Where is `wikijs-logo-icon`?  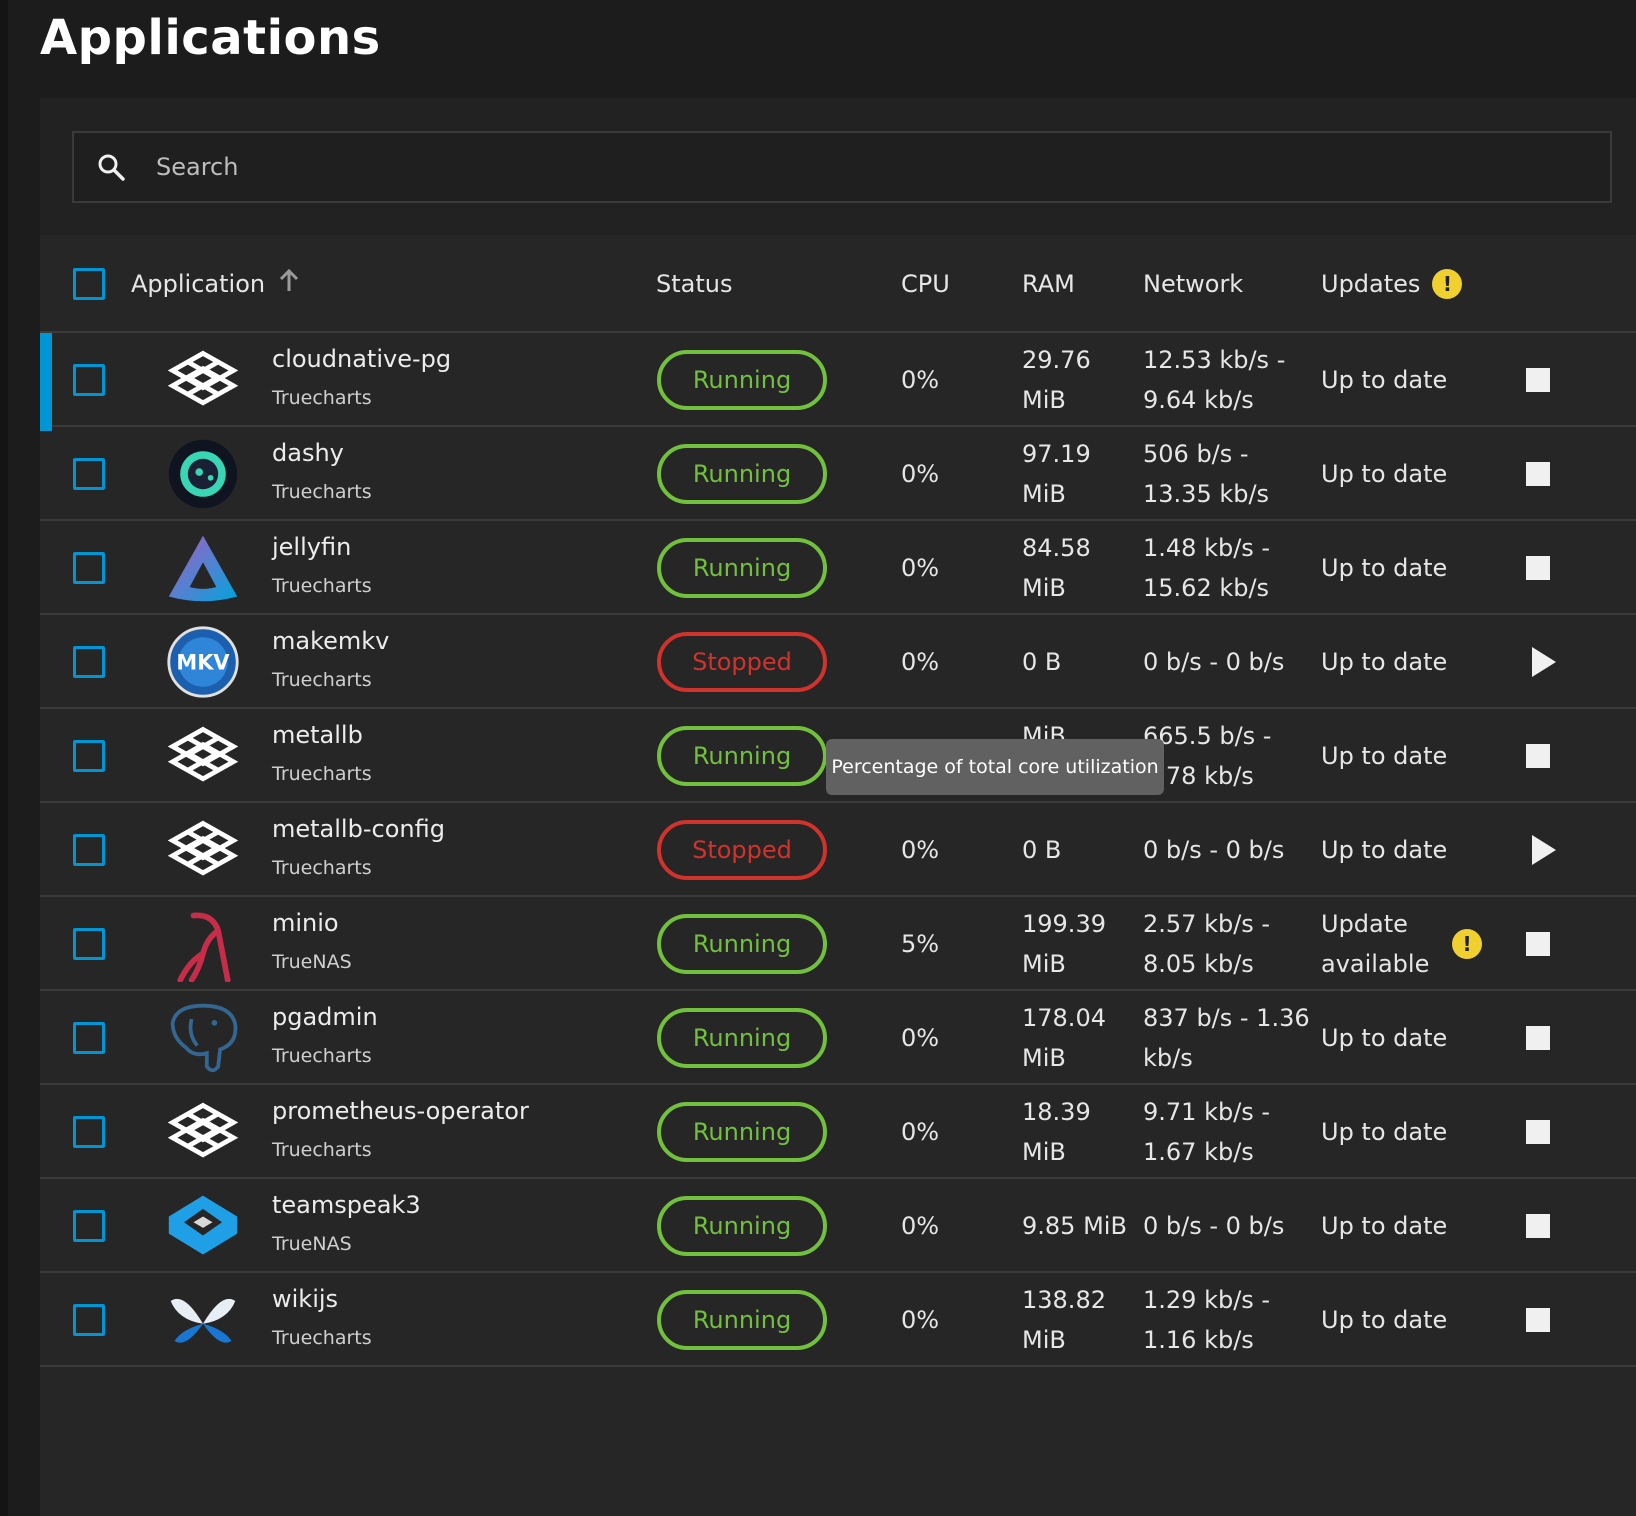 wikijs-logo-icon is located at coordinates (203, 1320).